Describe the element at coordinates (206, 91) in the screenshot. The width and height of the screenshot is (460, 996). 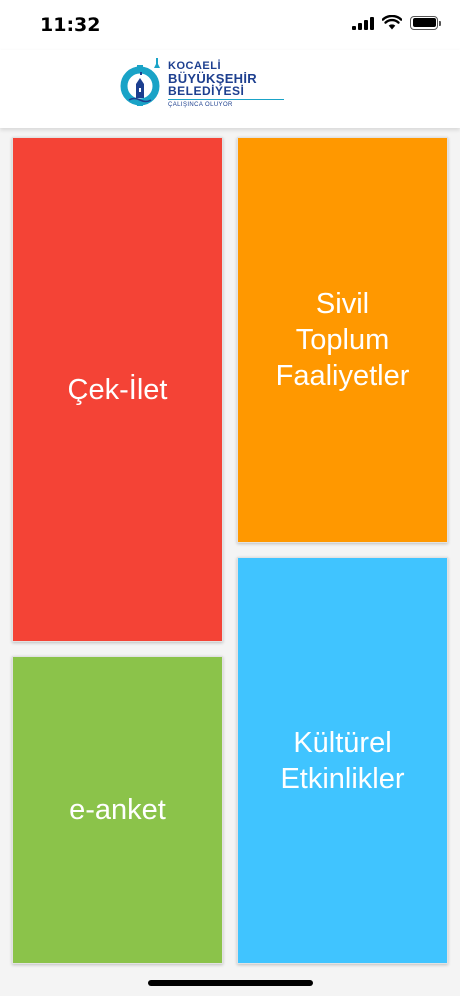
I see `logo-line-belediyesi: BELEDİYESİ` at that location.